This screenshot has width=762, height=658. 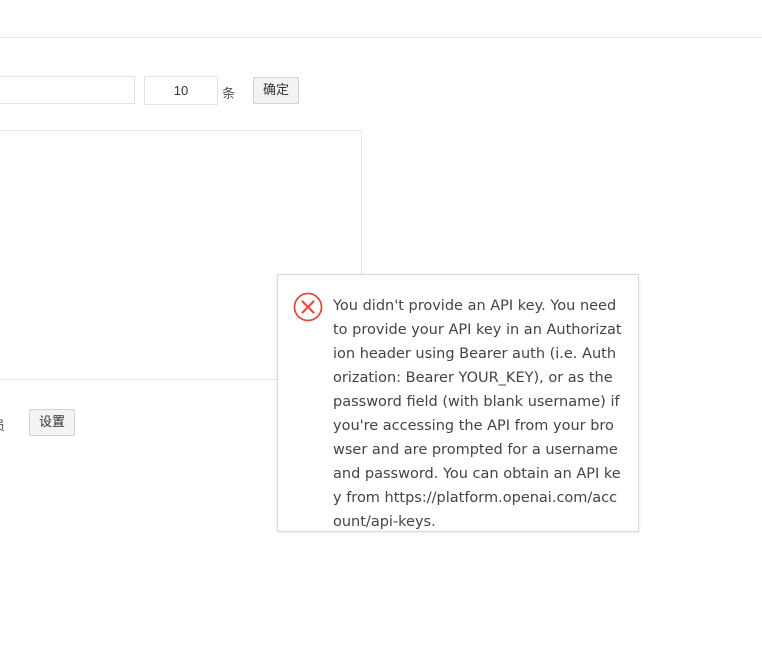 What do you see at coordinates (67, 90) in the screenshot?
I see `search-input` at bounding box center [67, 90].